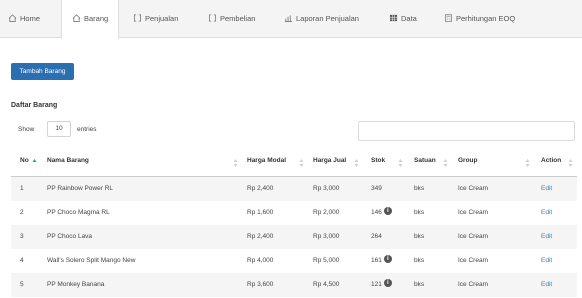 The image size is (582, 298). I want to click on cell-stock: 121 i, so click(381, 285).